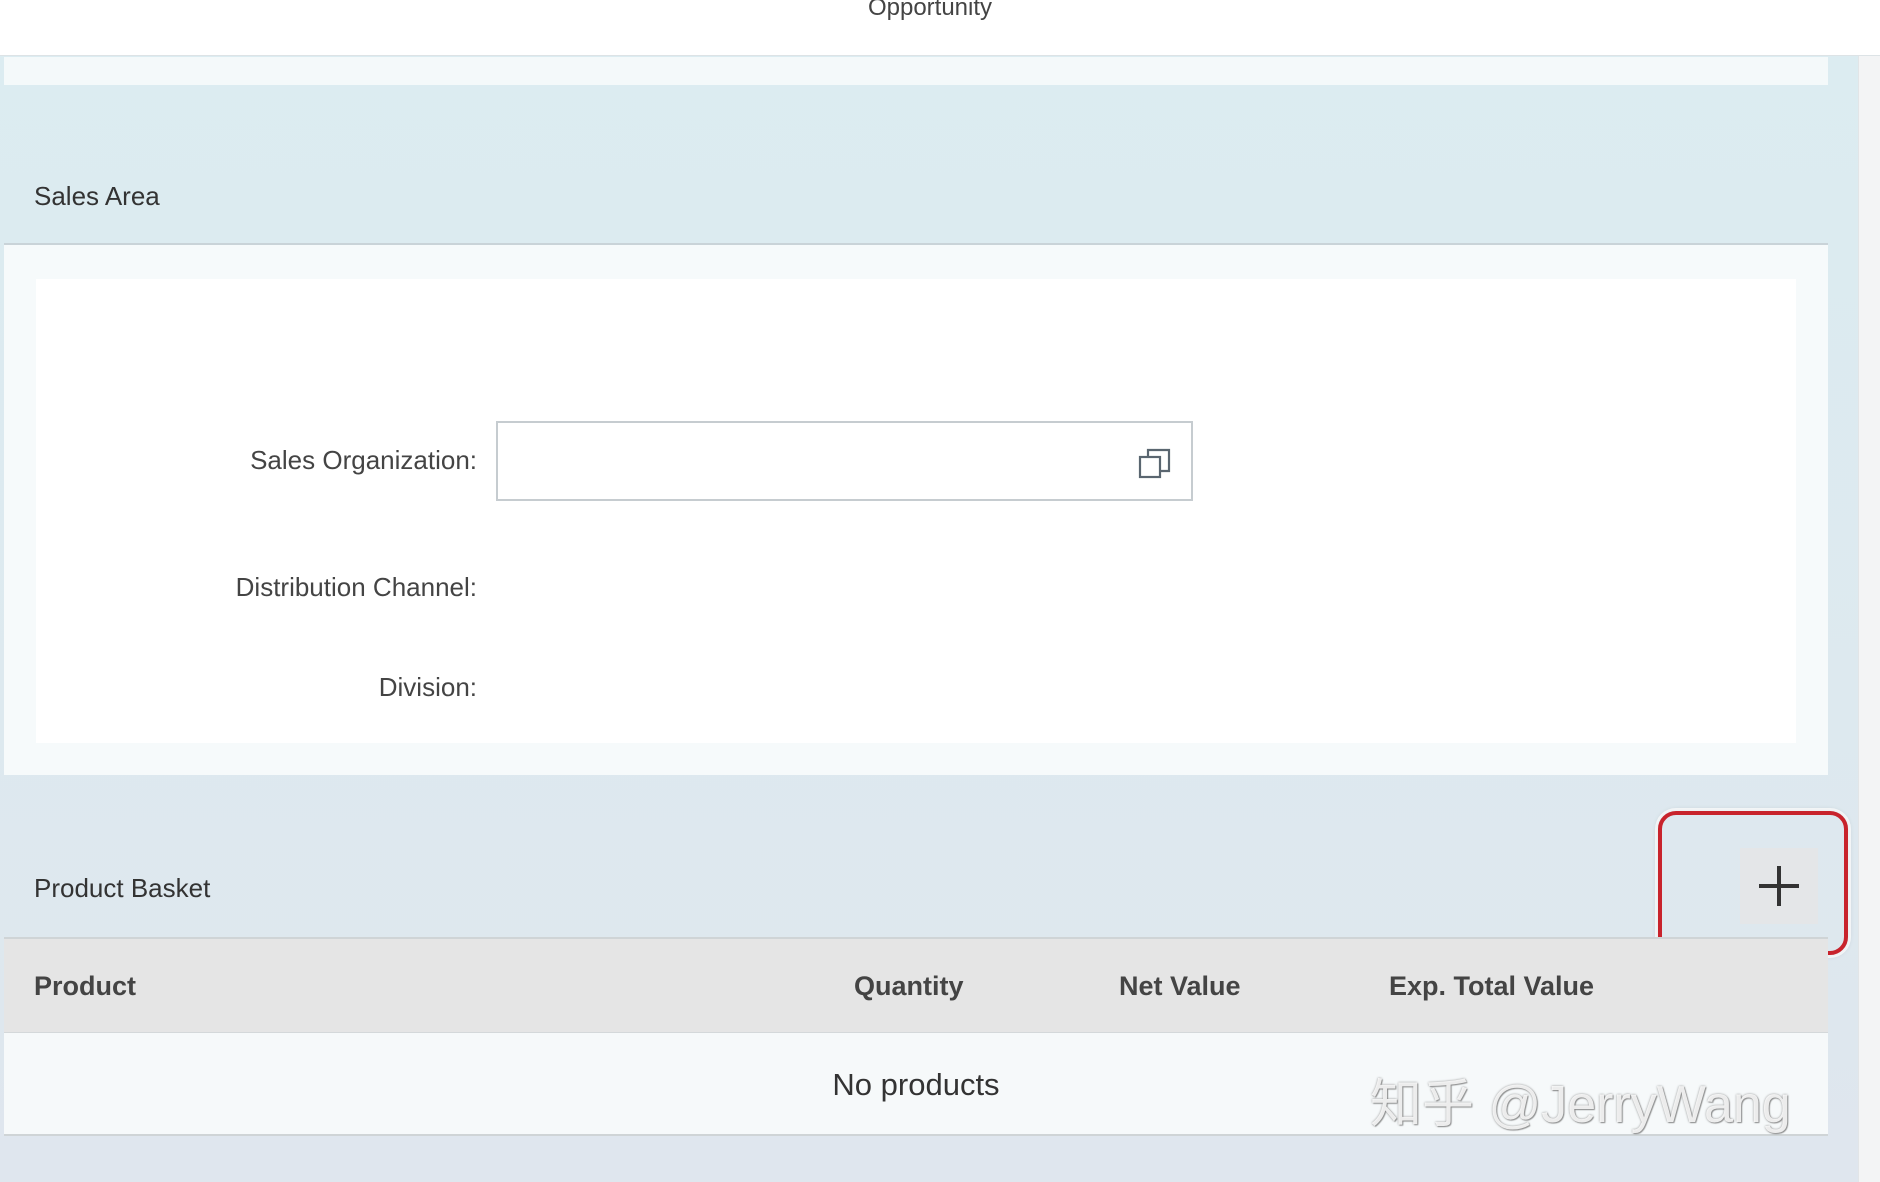 Image resolution: width=1880 pixels, height=1182 pixels. Describe the element at coordinates (1491, 986) in the screenshot. I see `column-header-exp-total-value: Exp. Total Value` at that location.